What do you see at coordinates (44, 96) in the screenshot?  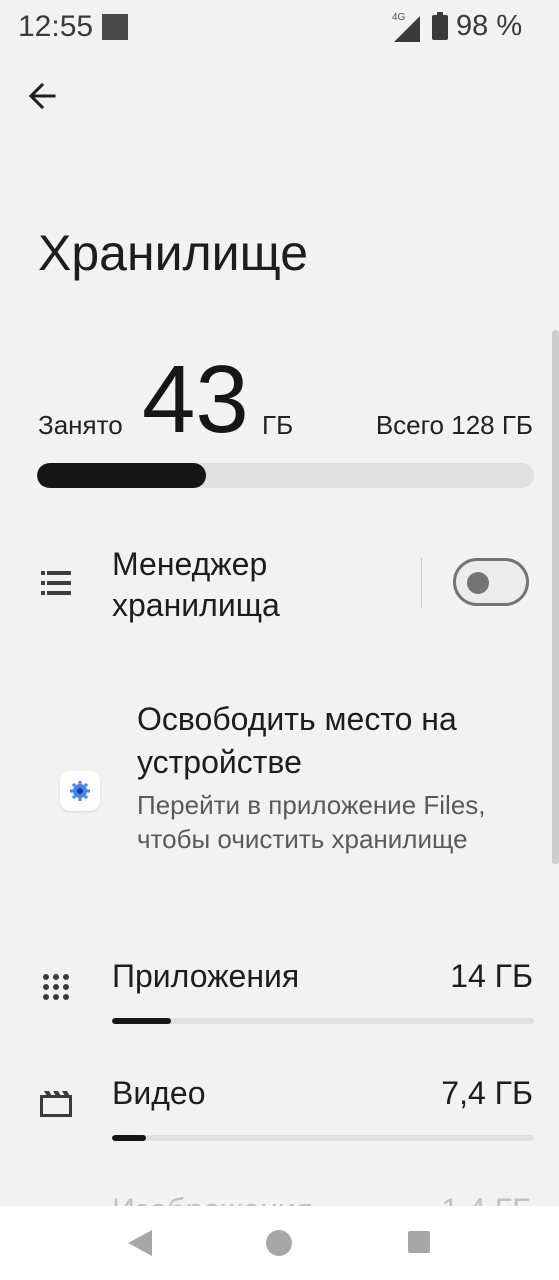 I see `back-arrow-icon` at bounding box center [44, 96].